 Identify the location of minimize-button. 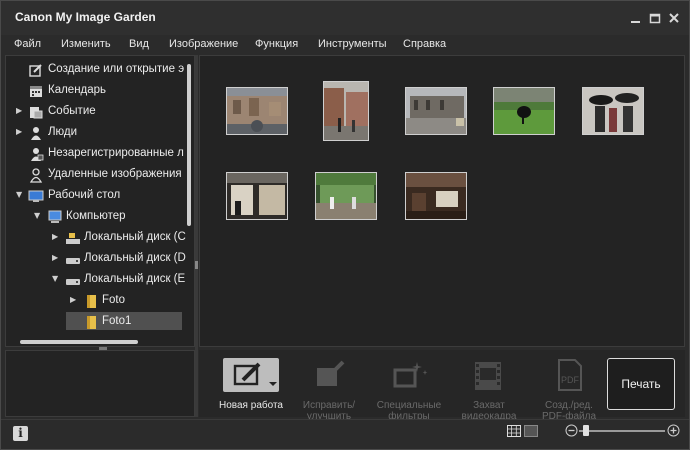
(636, 18).